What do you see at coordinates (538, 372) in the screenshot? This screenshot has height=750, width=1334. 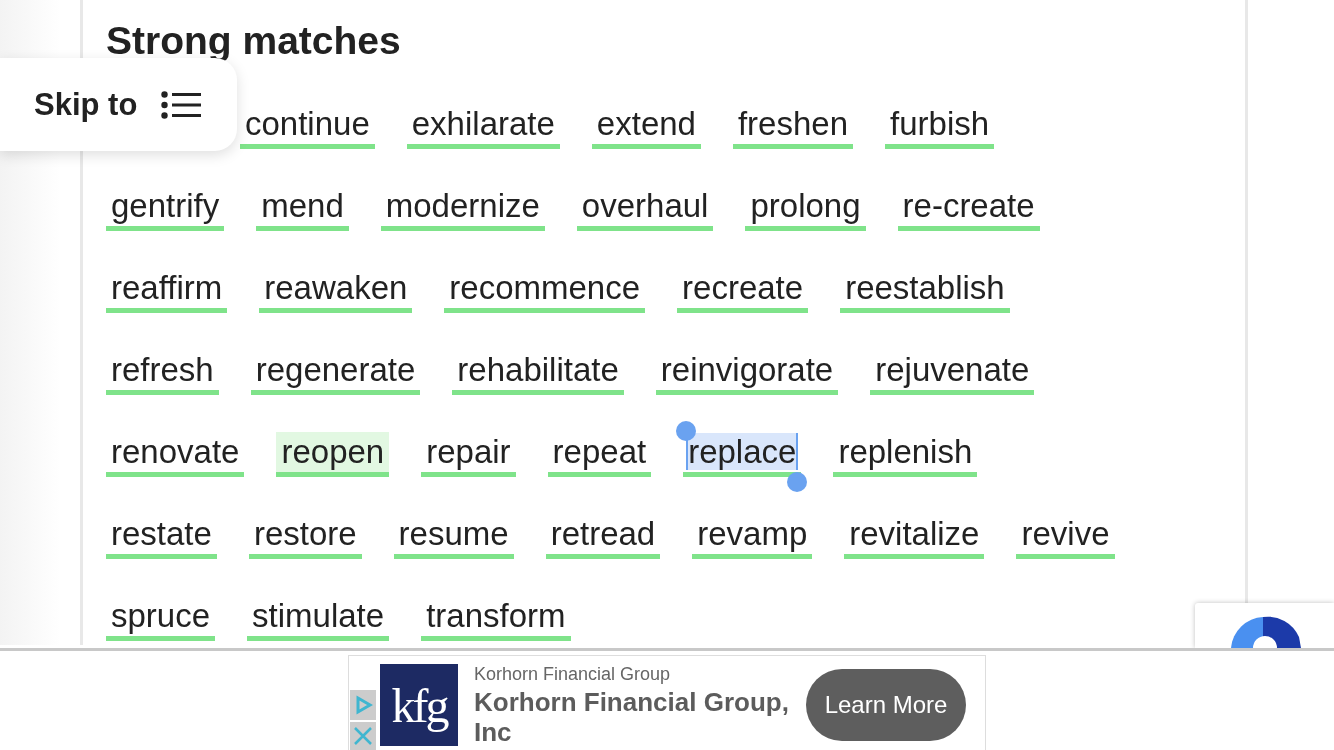 I see `word-link: rehabilitate` at bounding box center [538, 372].